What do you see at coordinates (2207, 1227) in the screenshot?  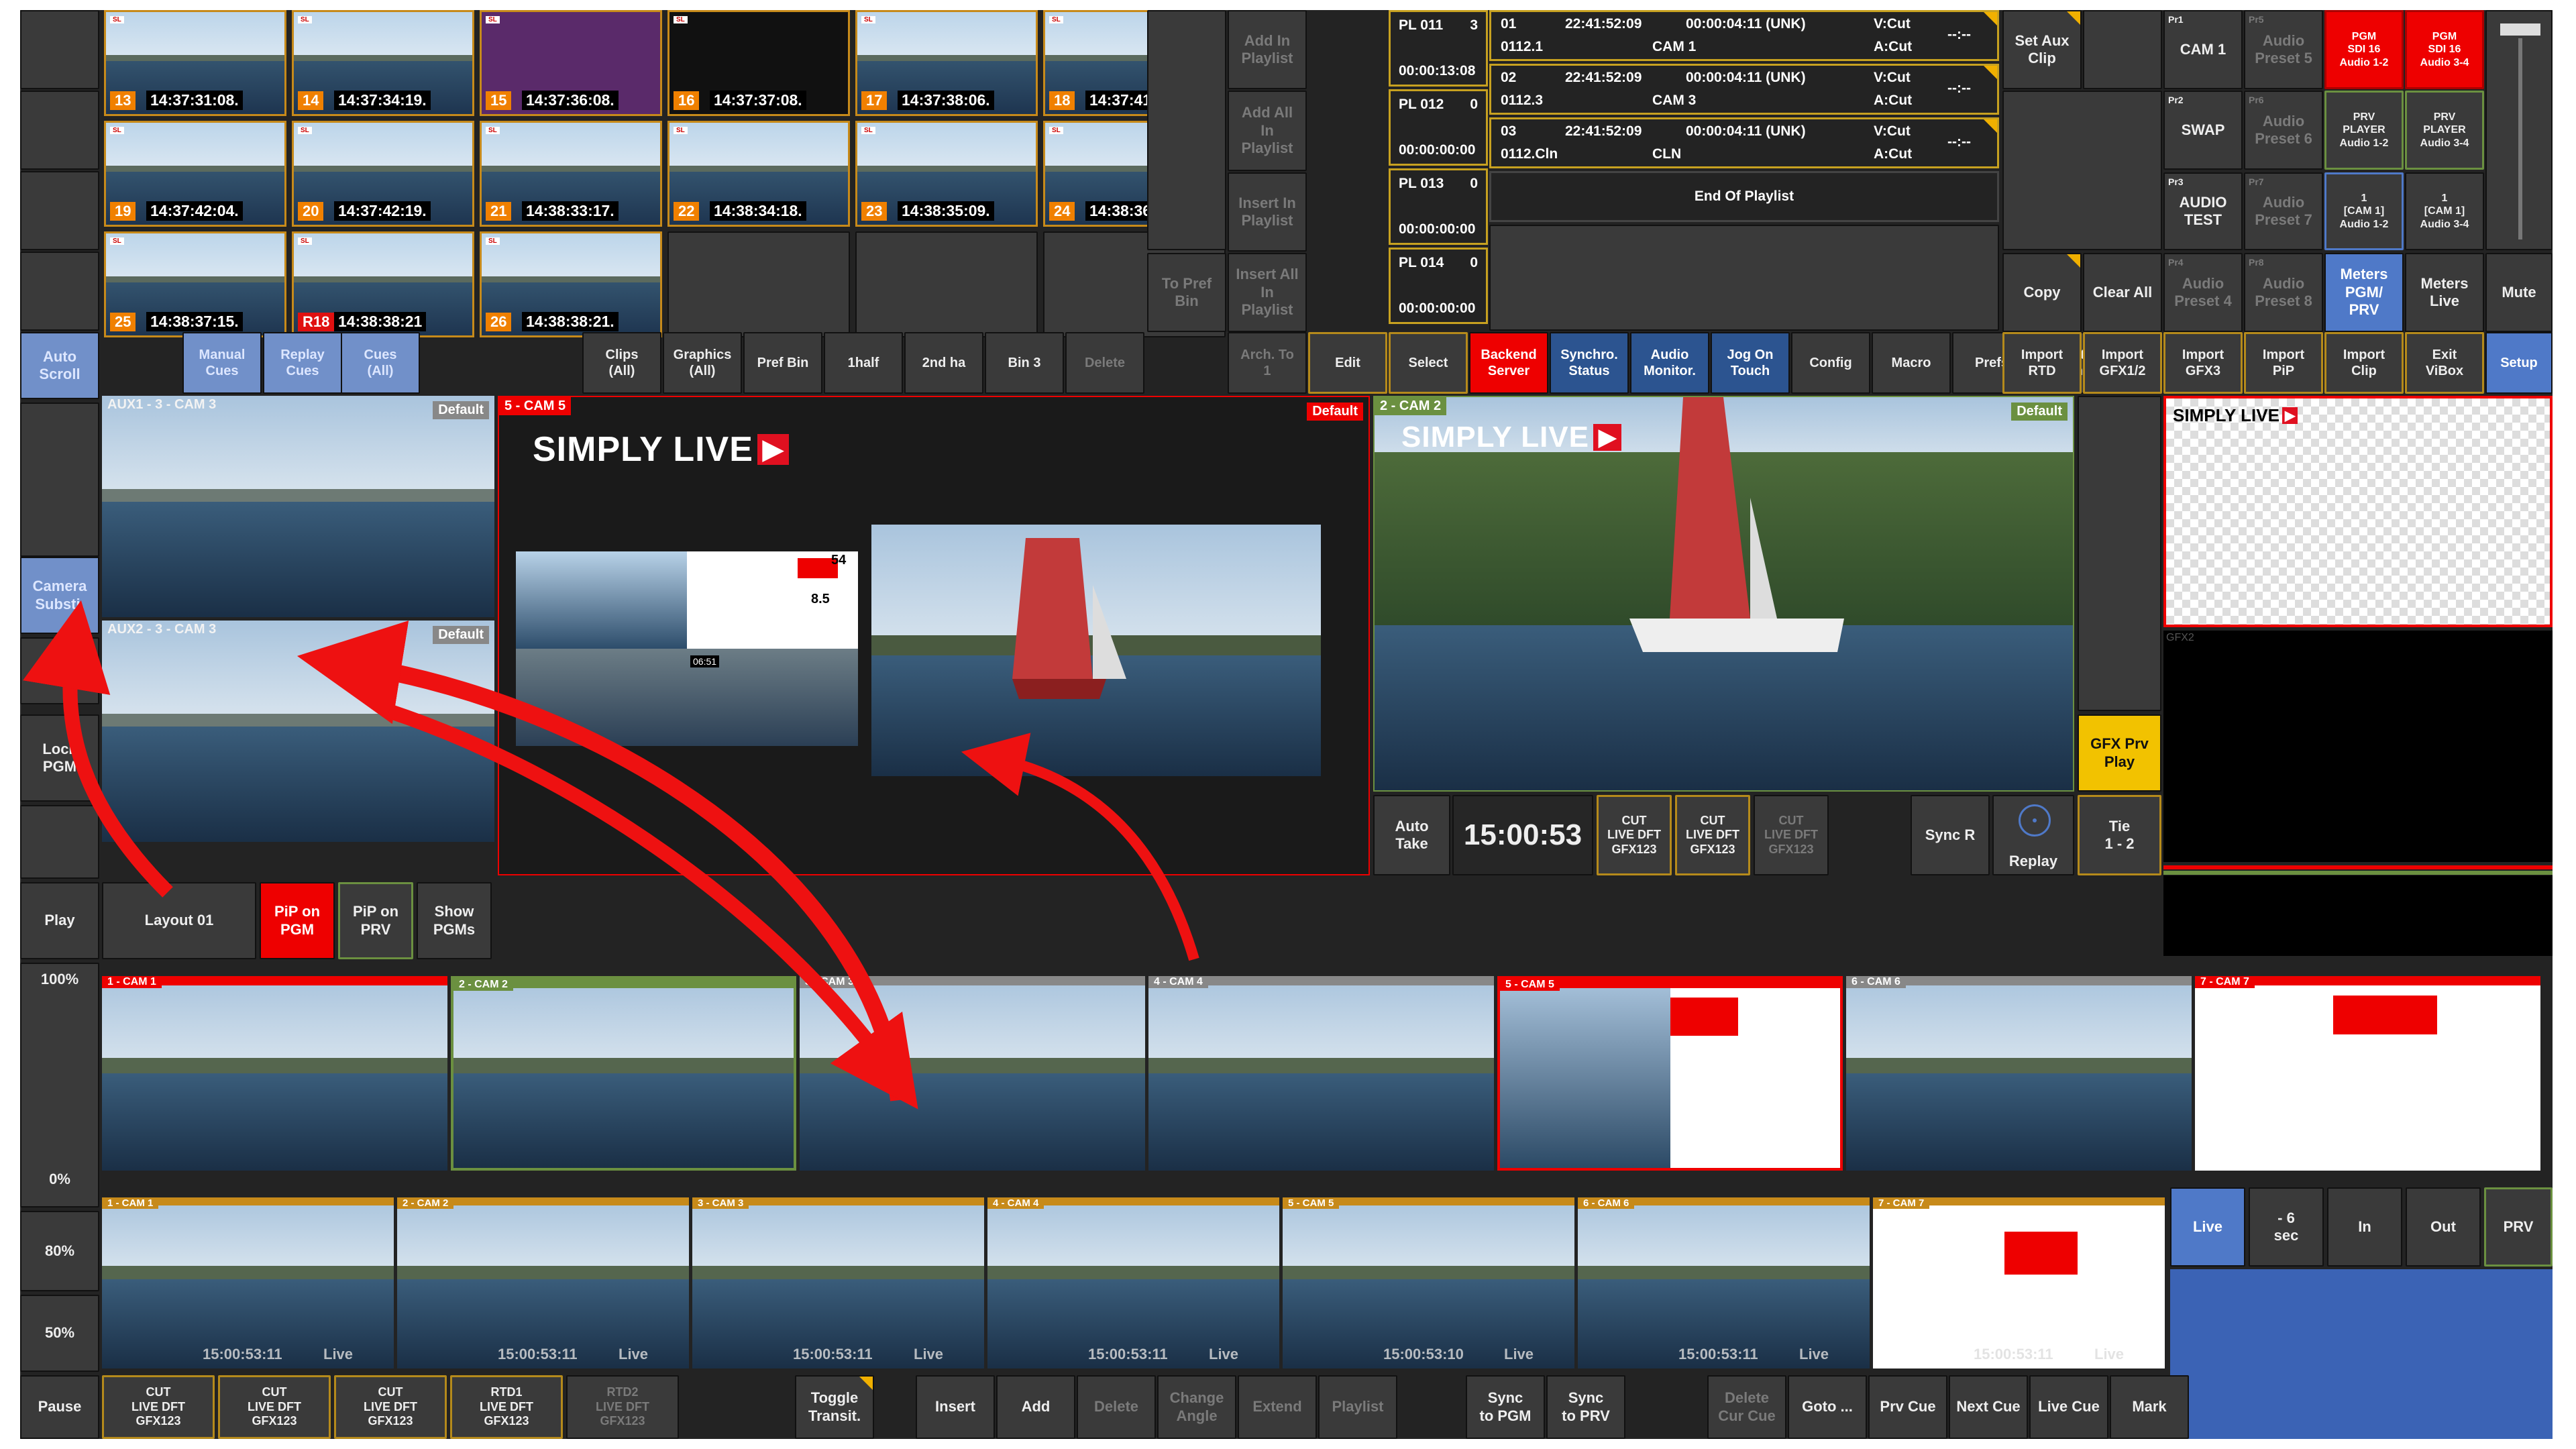 I see `live-button: Live` at bounding box center [2207, 1227].